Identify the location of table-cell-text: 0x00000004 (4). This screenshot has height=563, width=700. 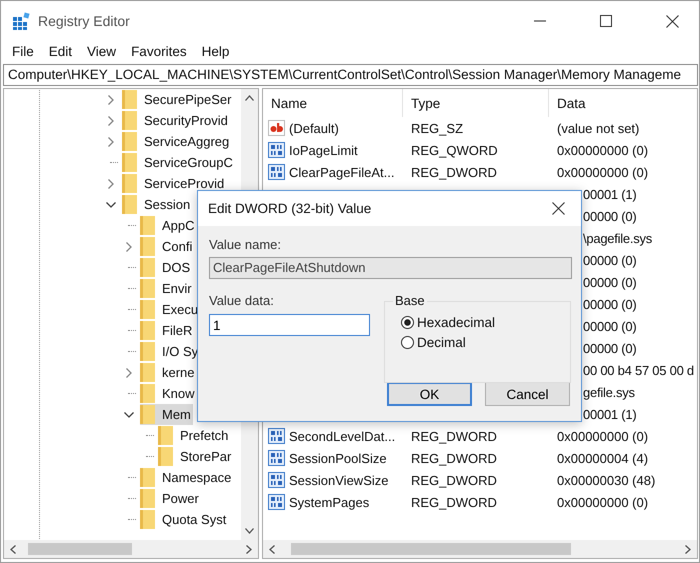
(602, 458).